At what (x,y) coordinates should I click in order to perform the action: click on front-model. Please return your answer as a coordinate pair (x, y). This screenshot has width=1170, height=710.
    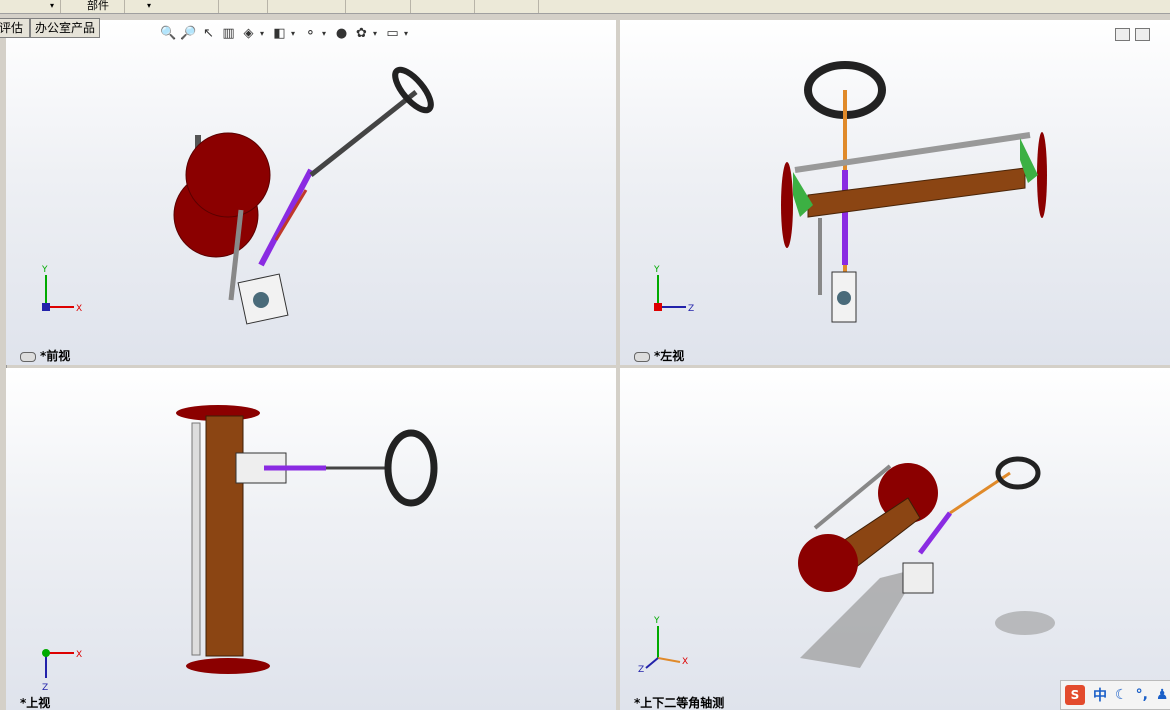
    Looking at the image, I should click on (303, 195).